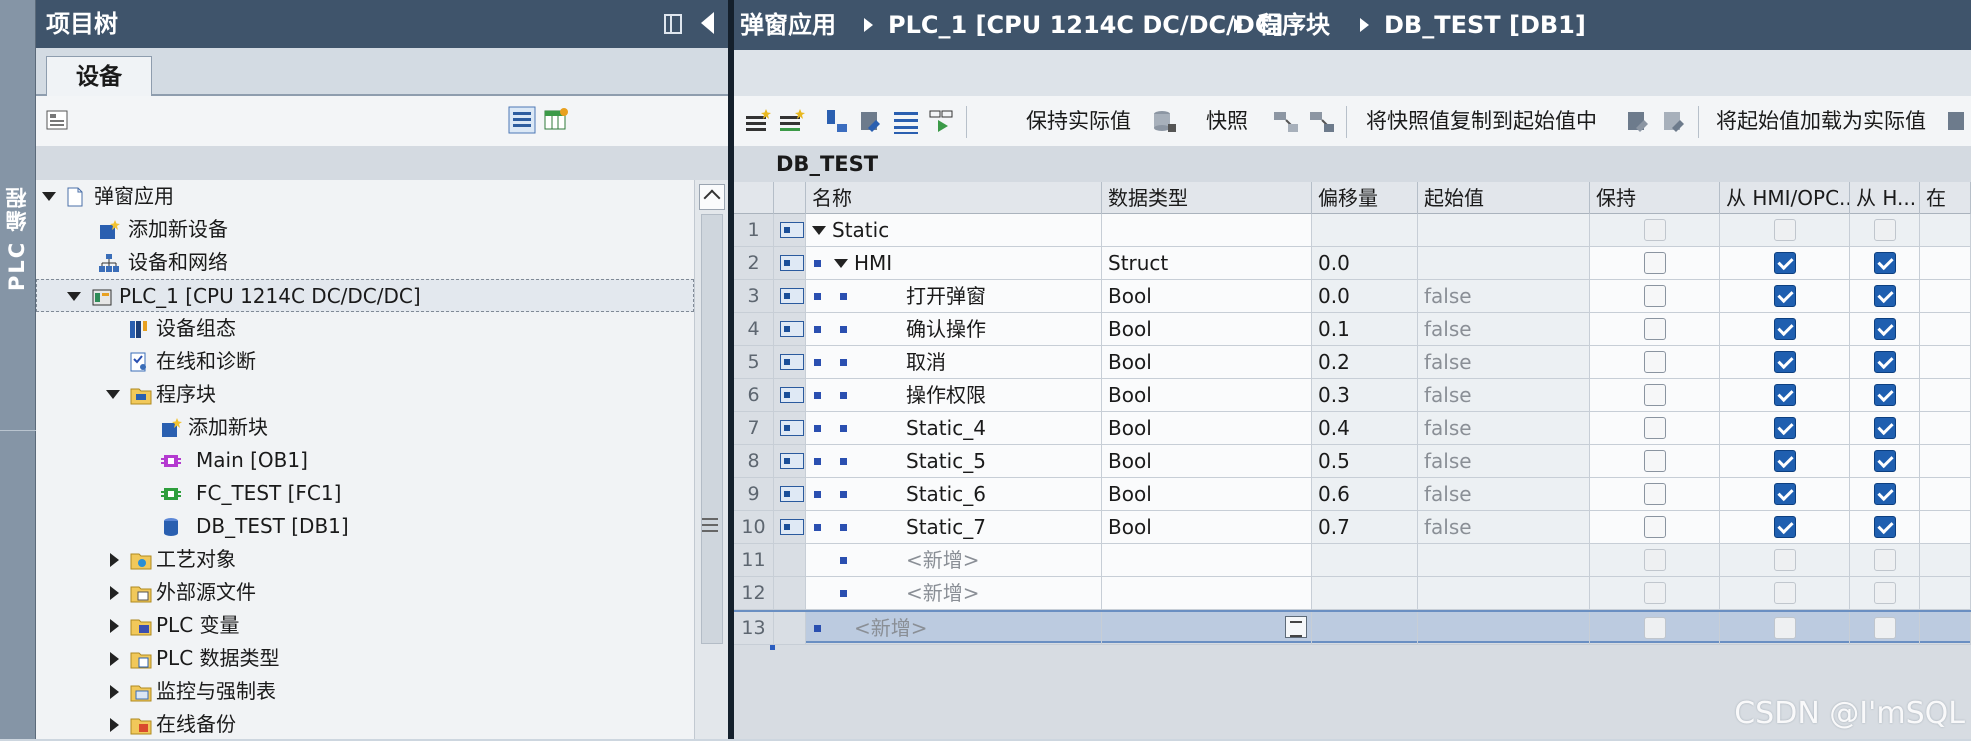  I want to click on keep-actual-values-button: 保持实际值, so click(1078, 121).